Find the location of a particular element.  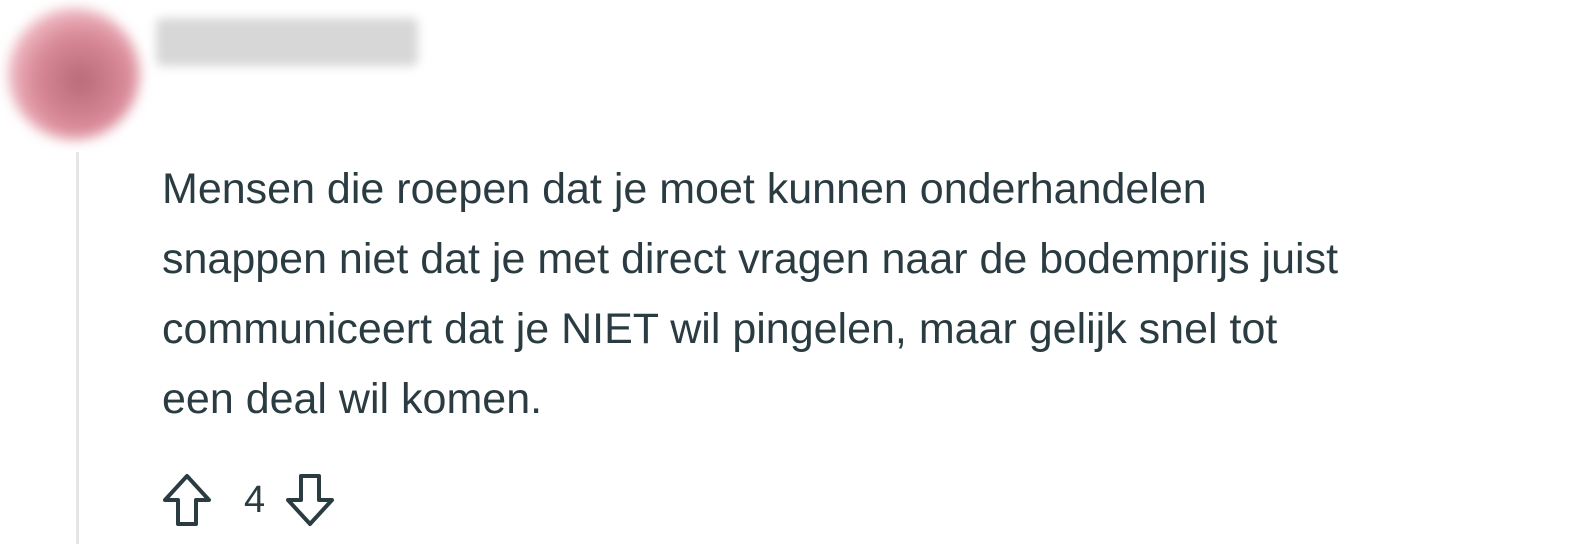

downvote-icon is located at coordinates (310, 500).